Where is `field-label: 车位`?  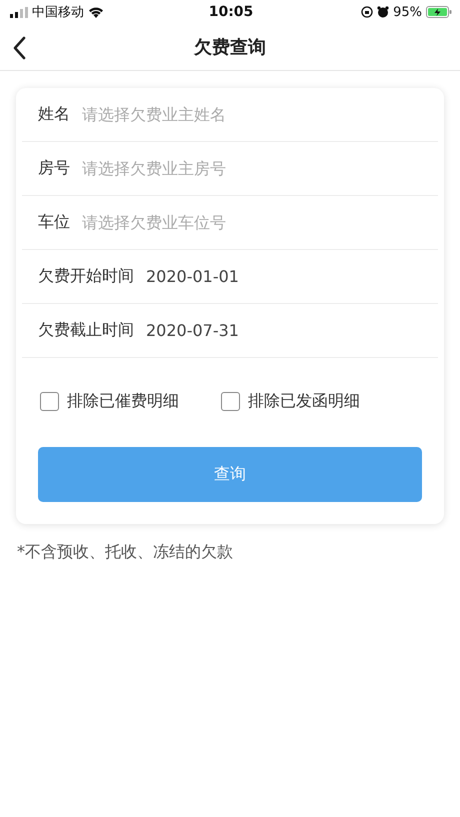 field-label: 车位 is located at coordinates (54, 222).